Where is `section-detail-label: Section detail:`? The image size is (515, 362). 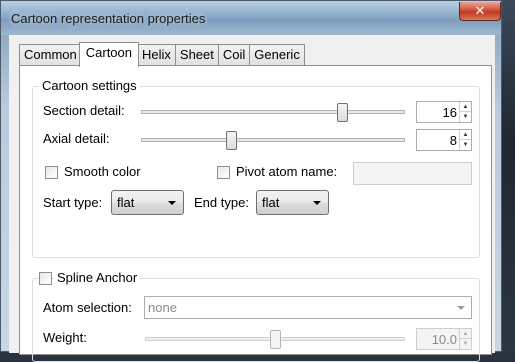
section-detail-label: Section detail: is located at coordinates (84, 110).